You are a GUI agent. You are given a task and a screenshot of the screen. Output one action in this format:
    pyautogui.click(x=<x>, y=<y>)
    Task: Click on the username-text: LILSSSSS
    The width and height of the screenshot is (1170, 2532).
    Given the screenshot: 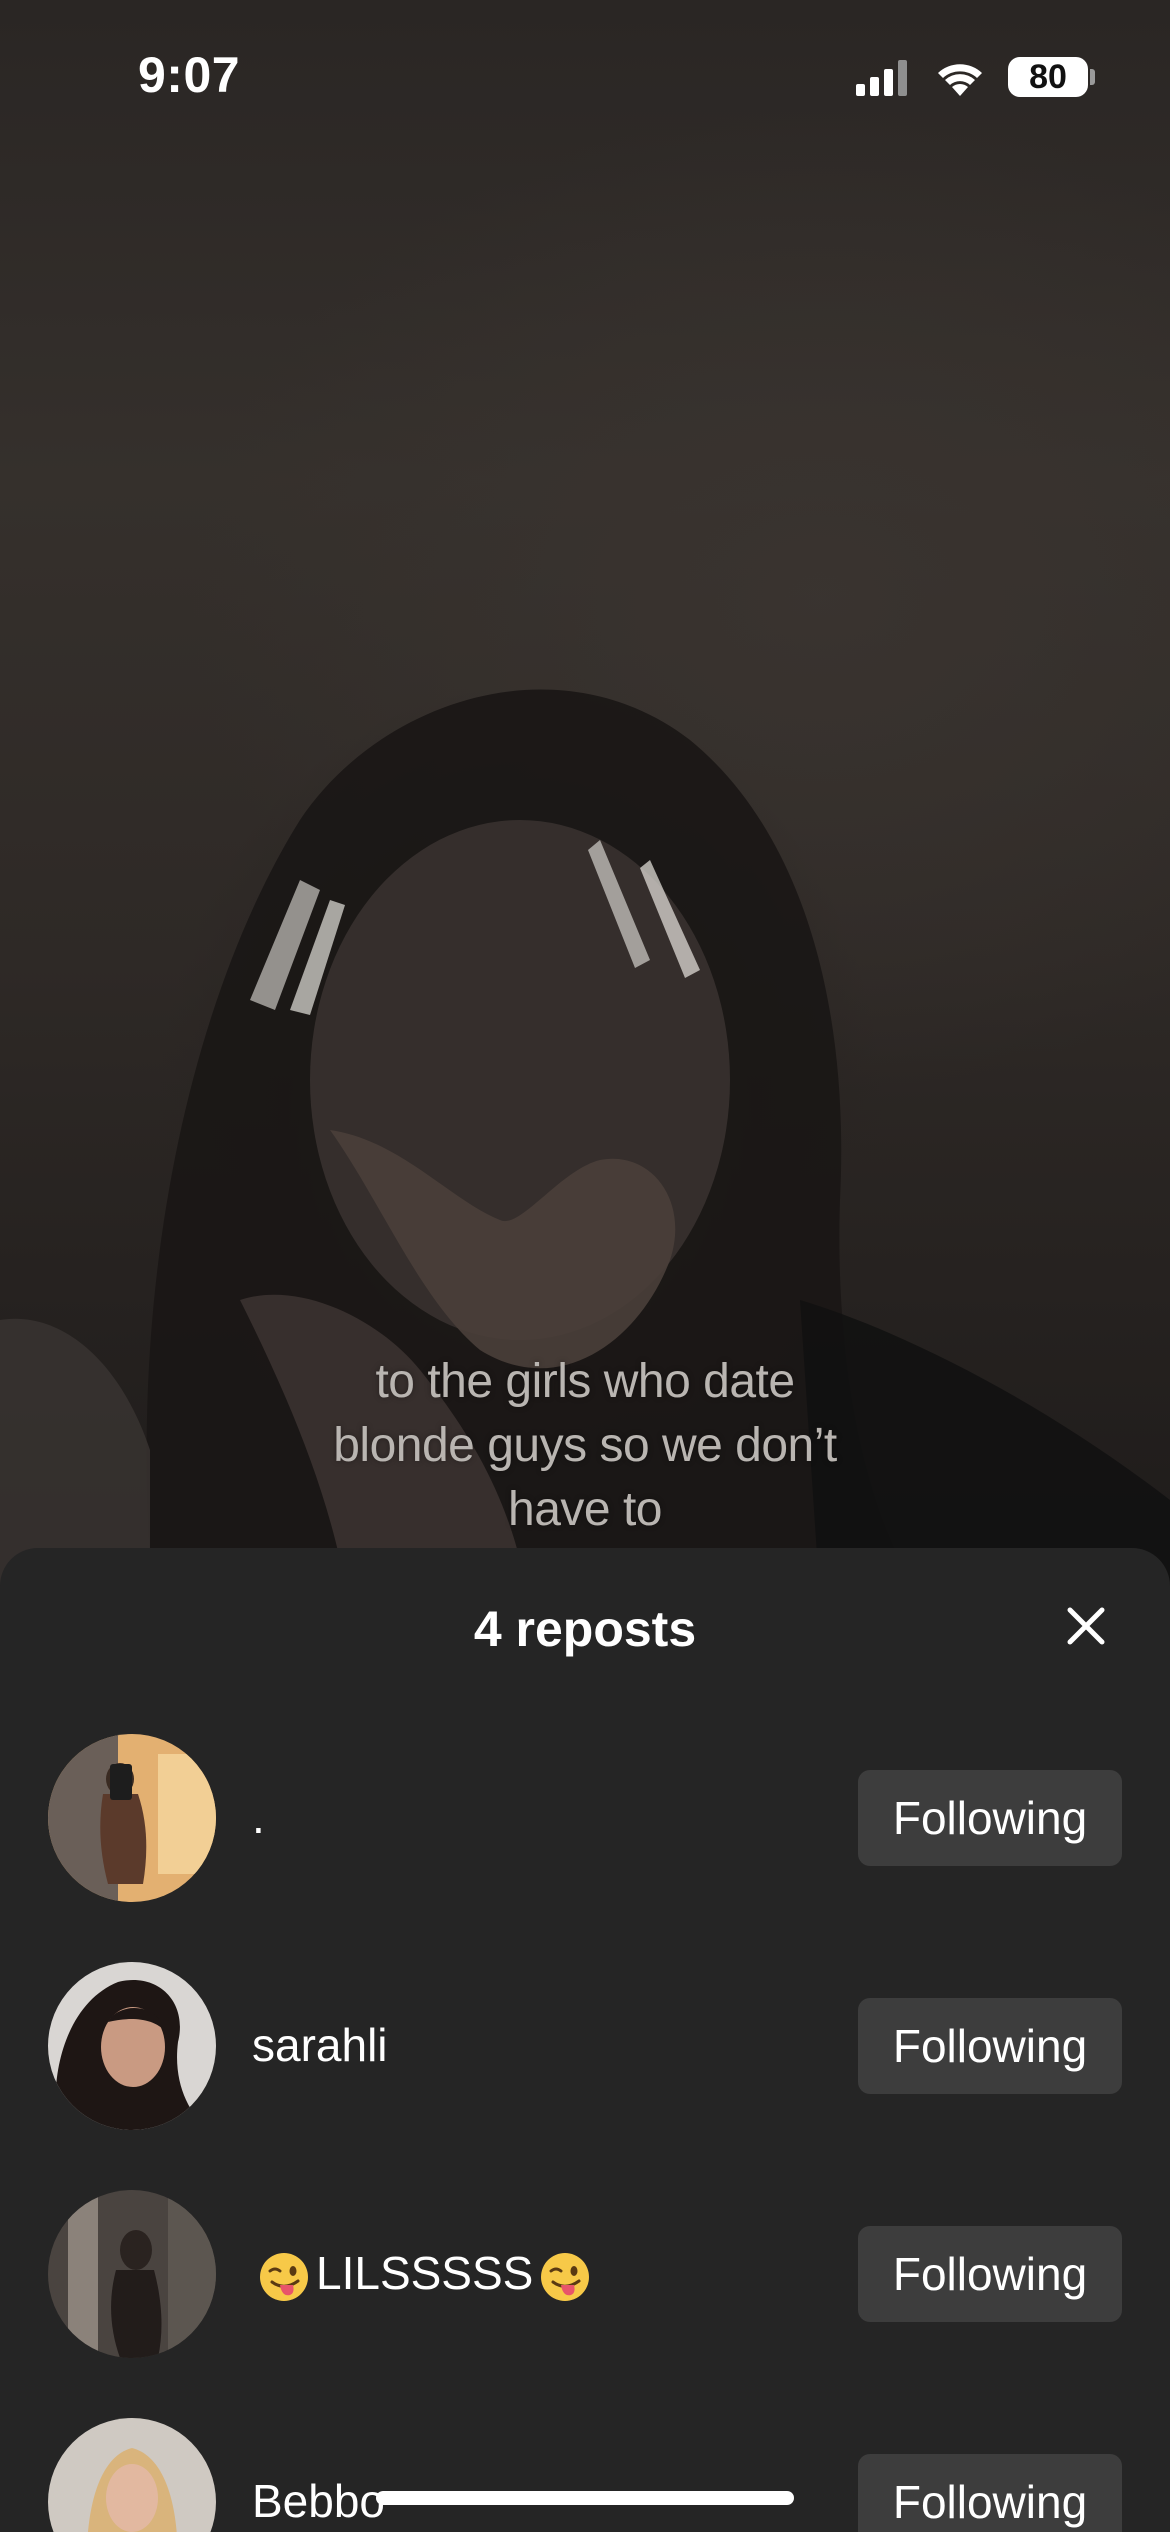 What is the action you would take?
    pyautogui.click(x=425, y=2273)
    